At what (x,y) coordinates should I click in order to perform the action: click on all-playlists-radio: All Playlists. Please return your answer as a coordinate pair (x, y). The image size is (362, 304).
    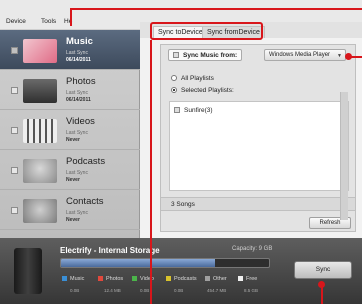
    Looking at the image, I should click on (192, 78).